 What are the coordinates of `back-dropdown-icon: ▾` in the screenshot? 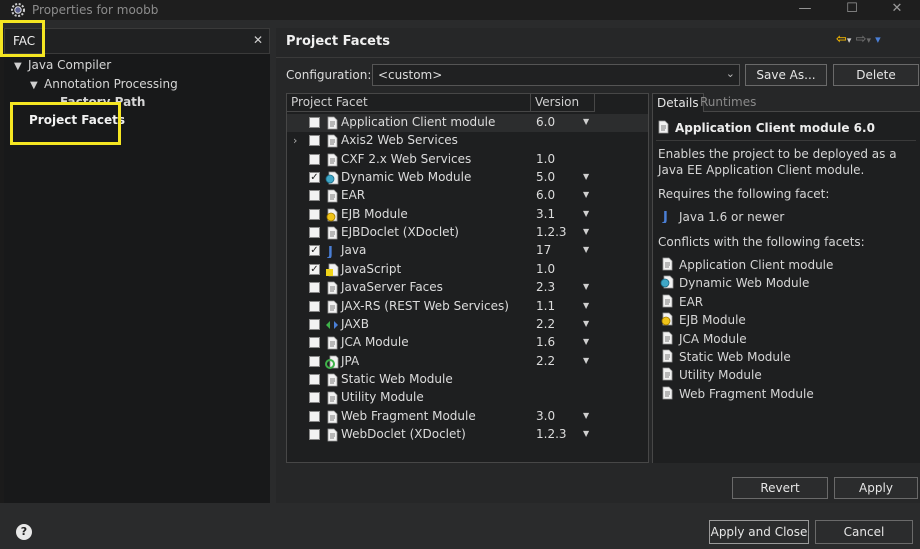 It's located at (849, 41).